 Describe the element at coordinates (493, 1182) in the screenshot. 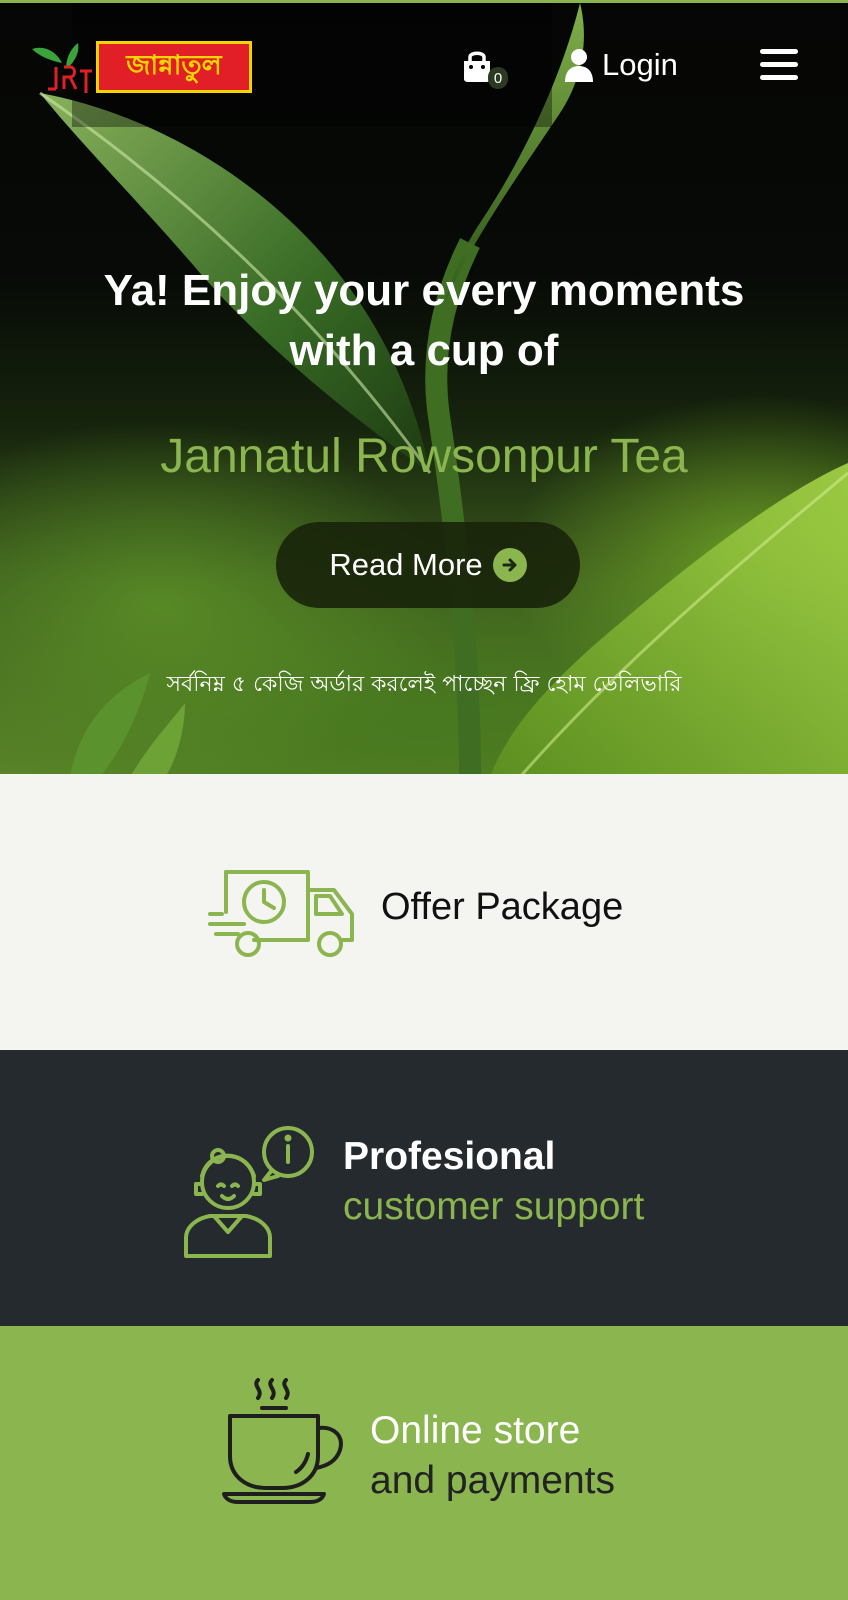

I see `customer-support-text: Profesional customer support` at that location.